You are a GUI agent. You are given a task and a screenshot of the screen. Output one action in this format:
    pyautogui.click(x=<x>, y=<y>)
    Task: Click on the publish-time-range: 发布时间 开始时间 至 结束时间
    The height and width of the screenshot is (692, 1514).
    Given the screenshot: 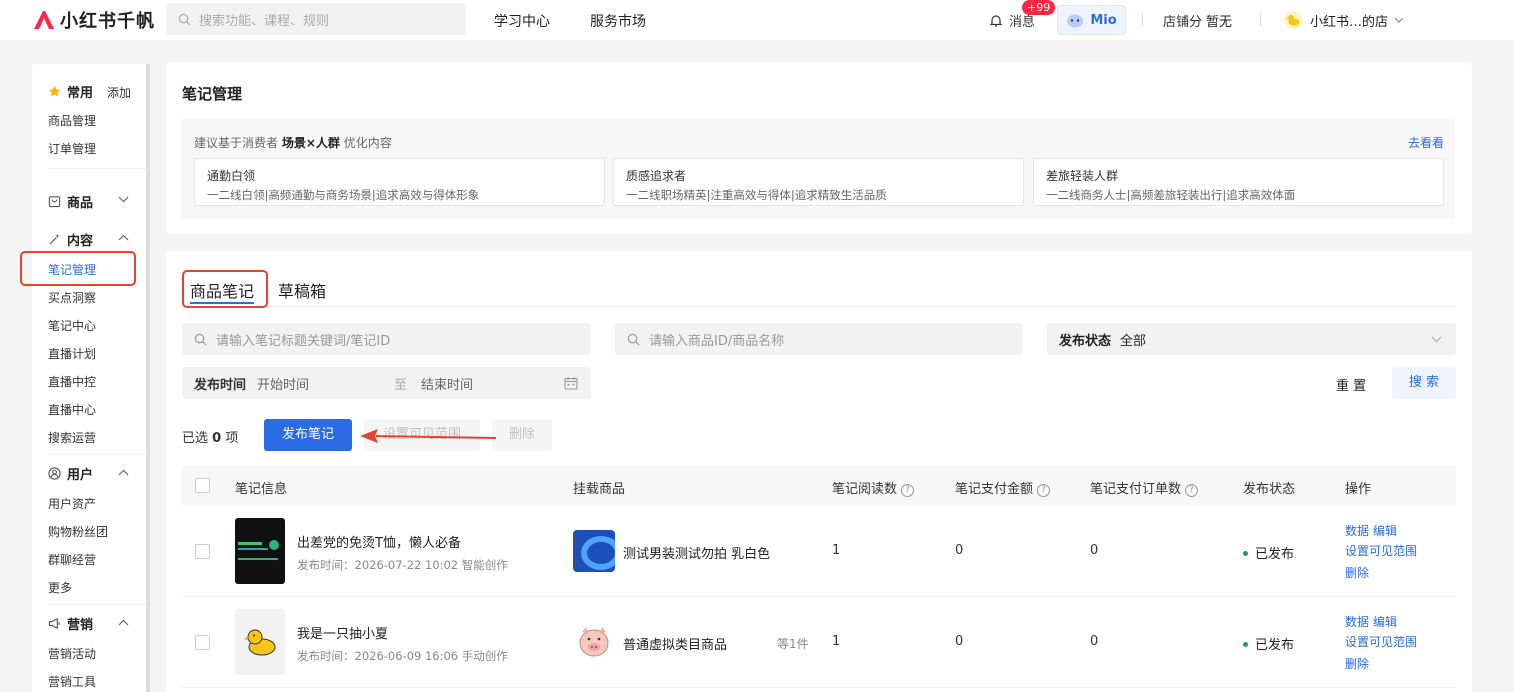 What is the action you would take?
    pyautogui.click(x=386, y=383)
    